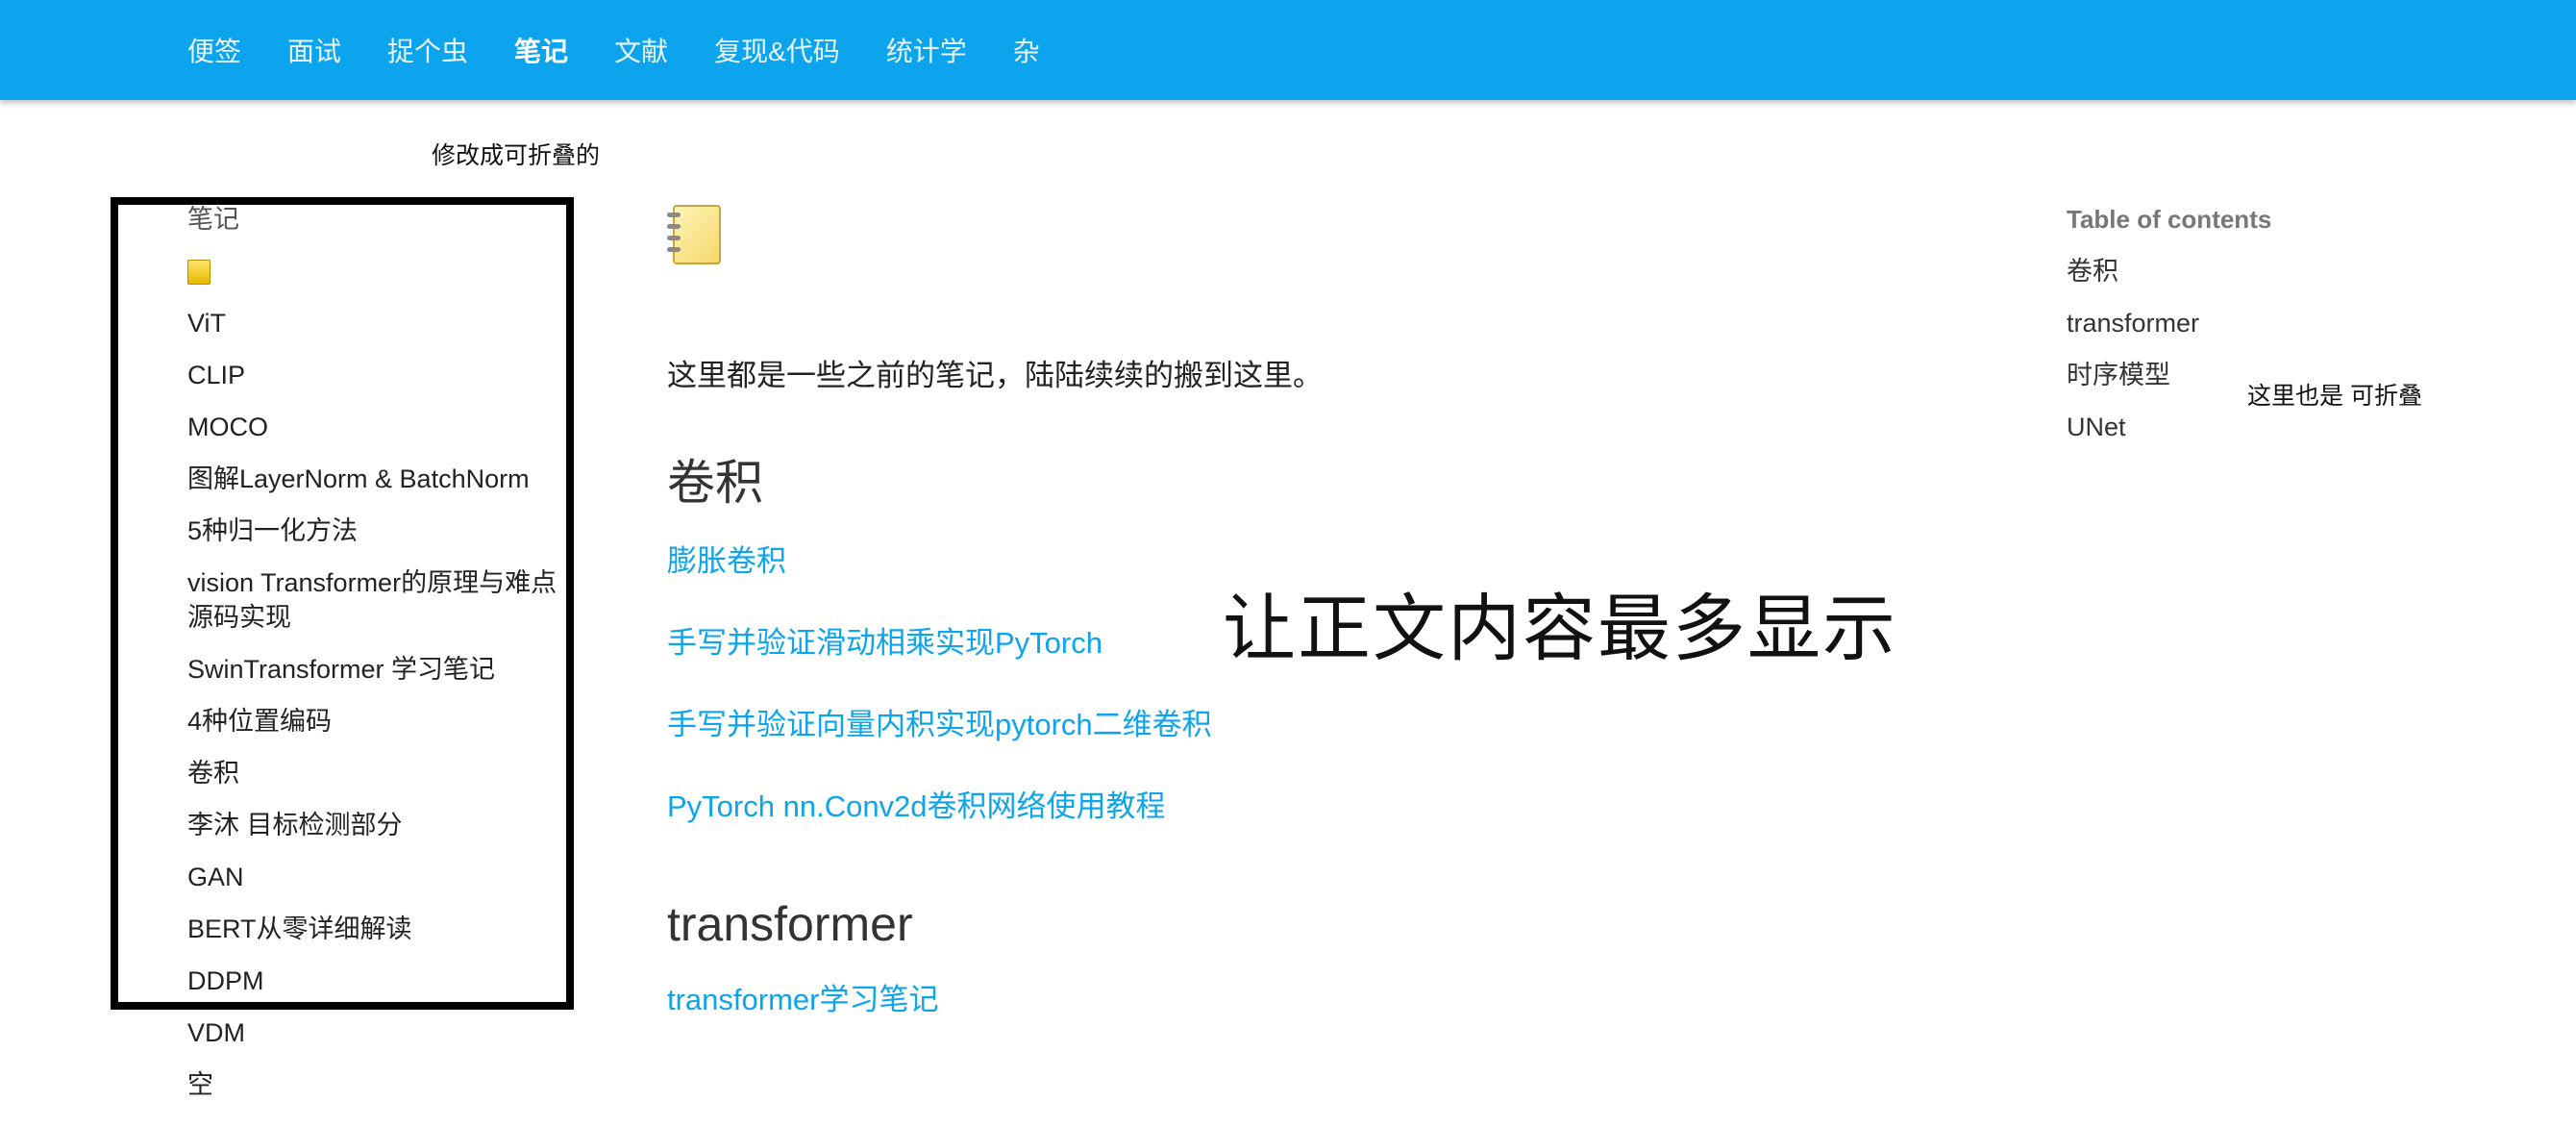  What do you see at coordinates (1292, 640) in the screenshot?
I see `link-sliding-multiply: 手写并验证滑动相乘实现PyTorch` at bounding box center [1292, 640].